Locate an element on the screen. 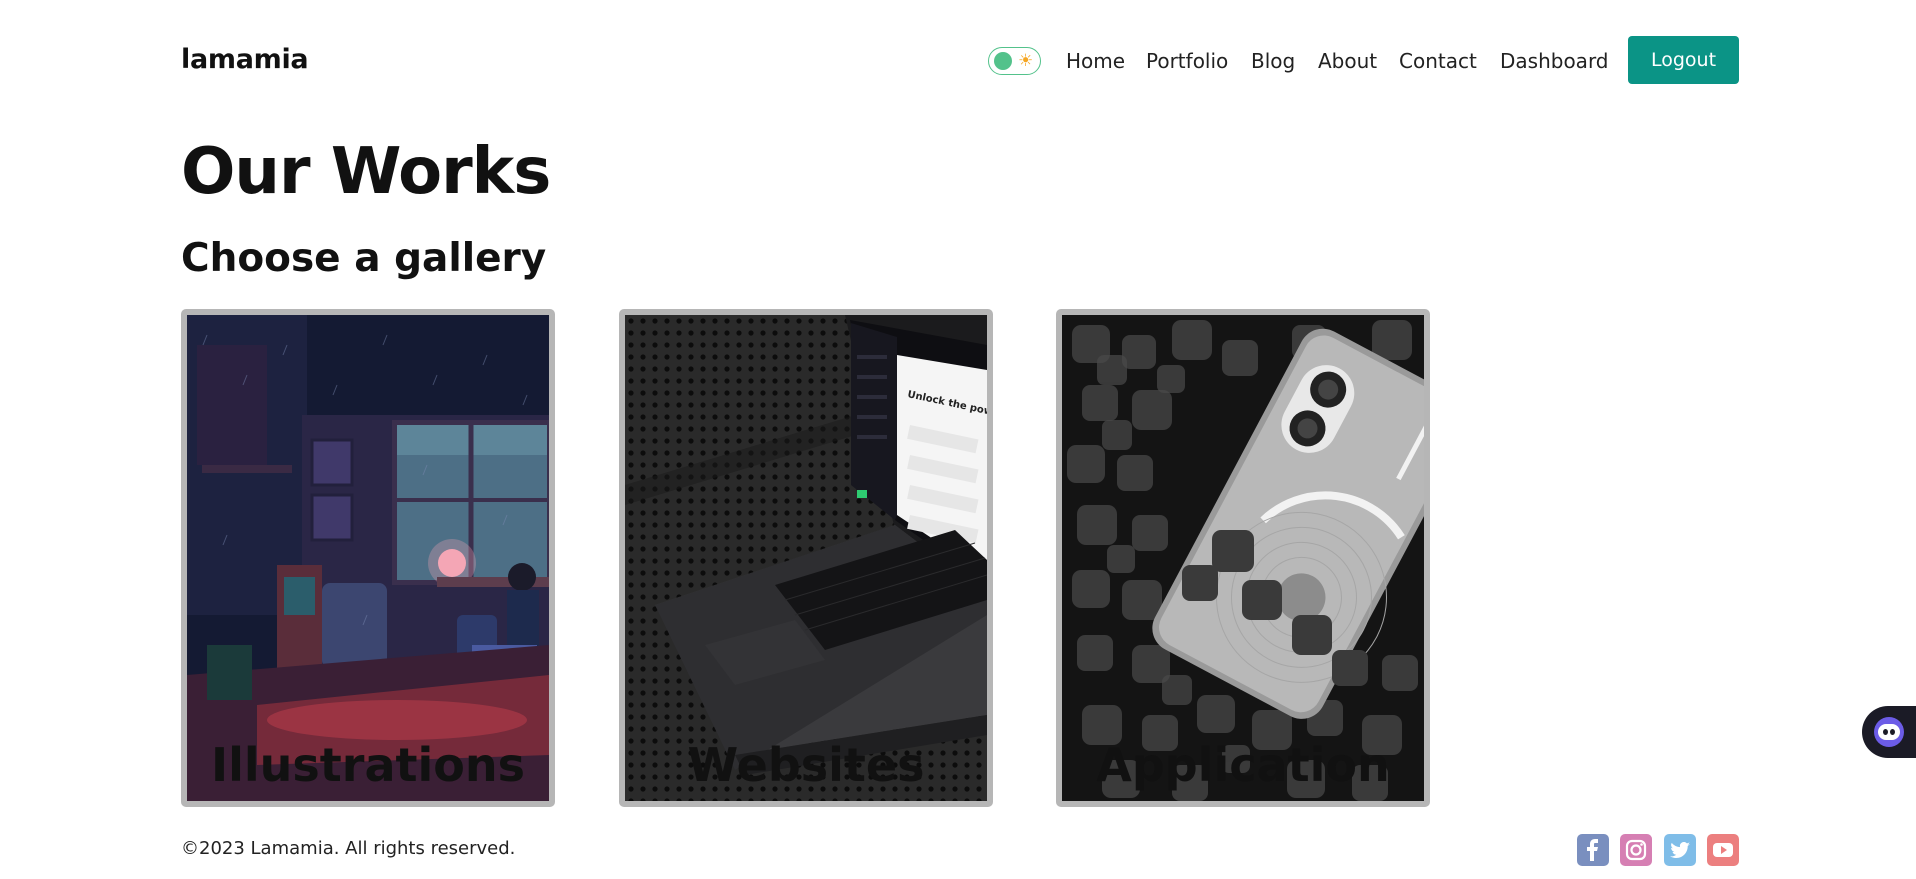 The image size is (1916, 879). nav-contact: Contact is located at coordinates (1438, 61).